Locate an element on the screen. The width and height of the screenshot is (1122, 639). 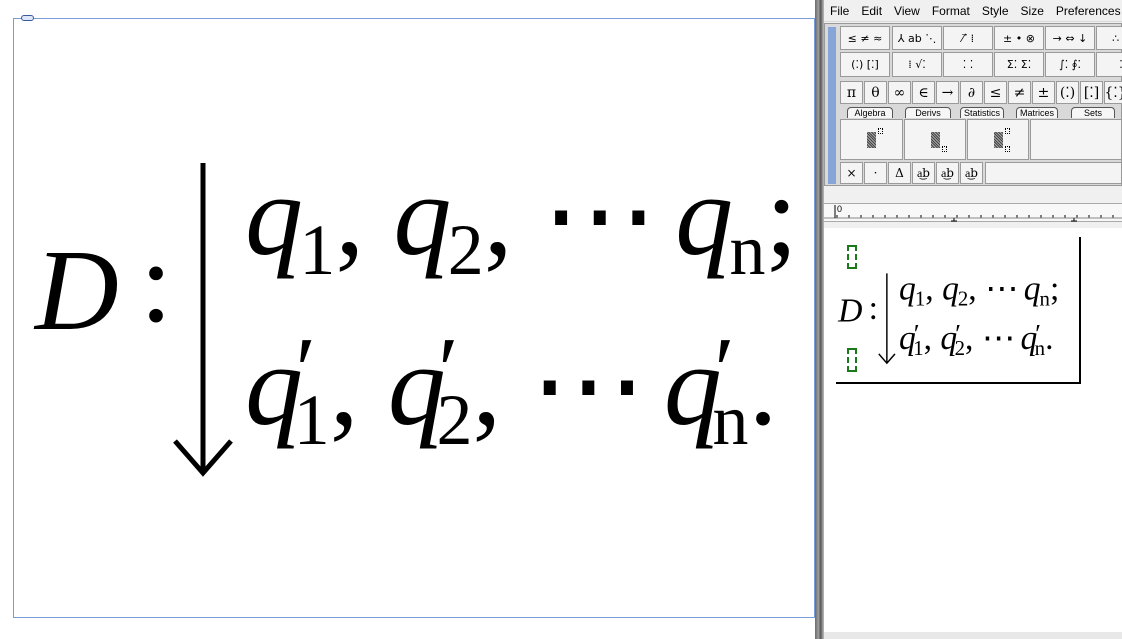
palette-button: Δ is located at coordinates (899, 173).